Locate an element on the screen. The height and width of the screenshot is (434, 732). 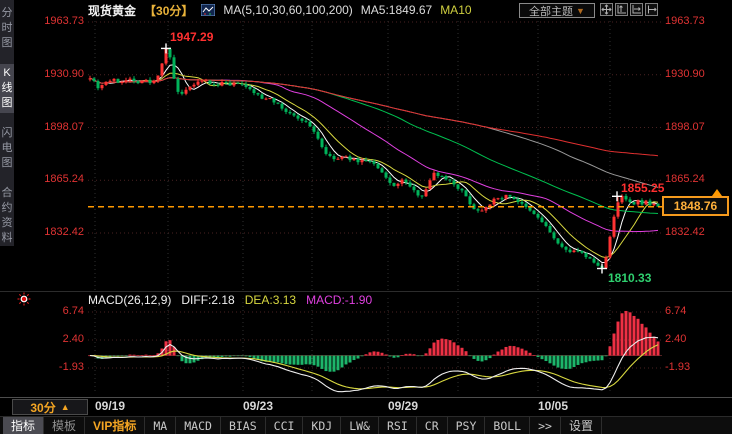
low-price-annotation: 1810.33 is located at coordinates (630, 278).